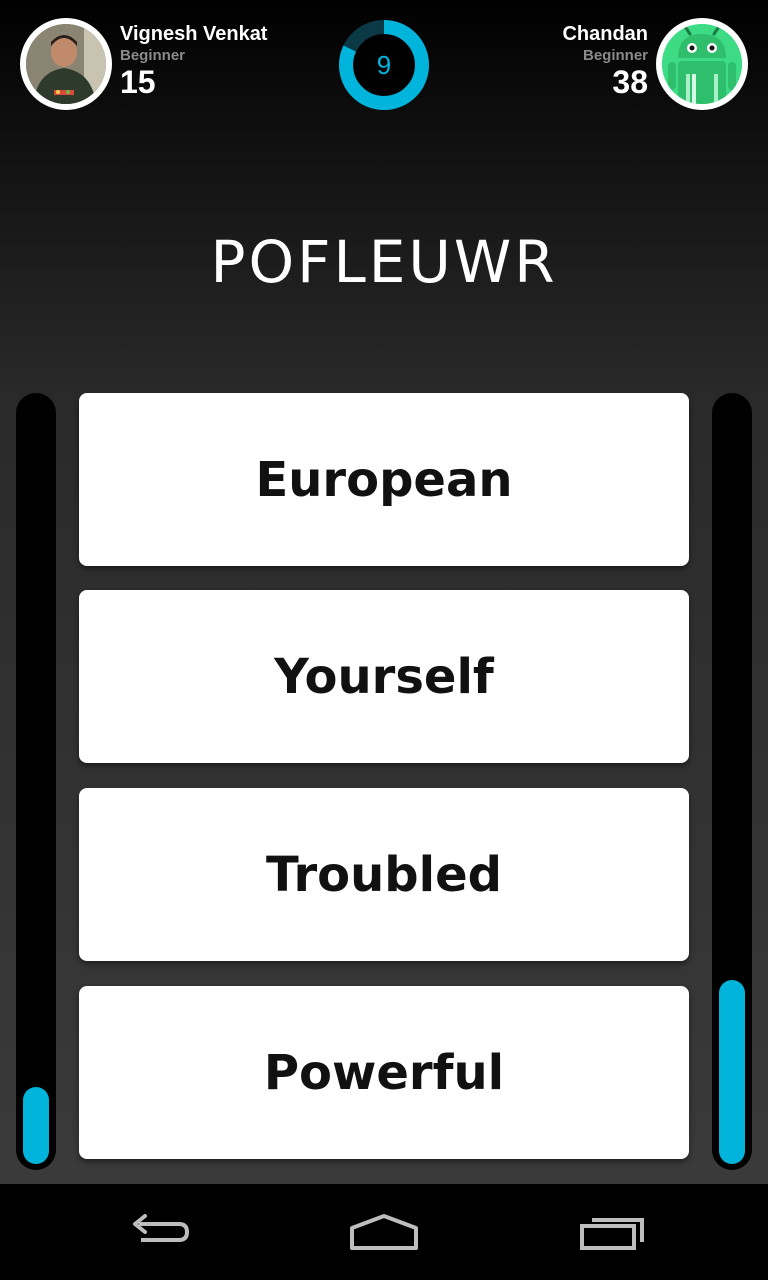 This screenshot has height=1280, width=768. I want to click on recents-icon, so click(612, 1234).